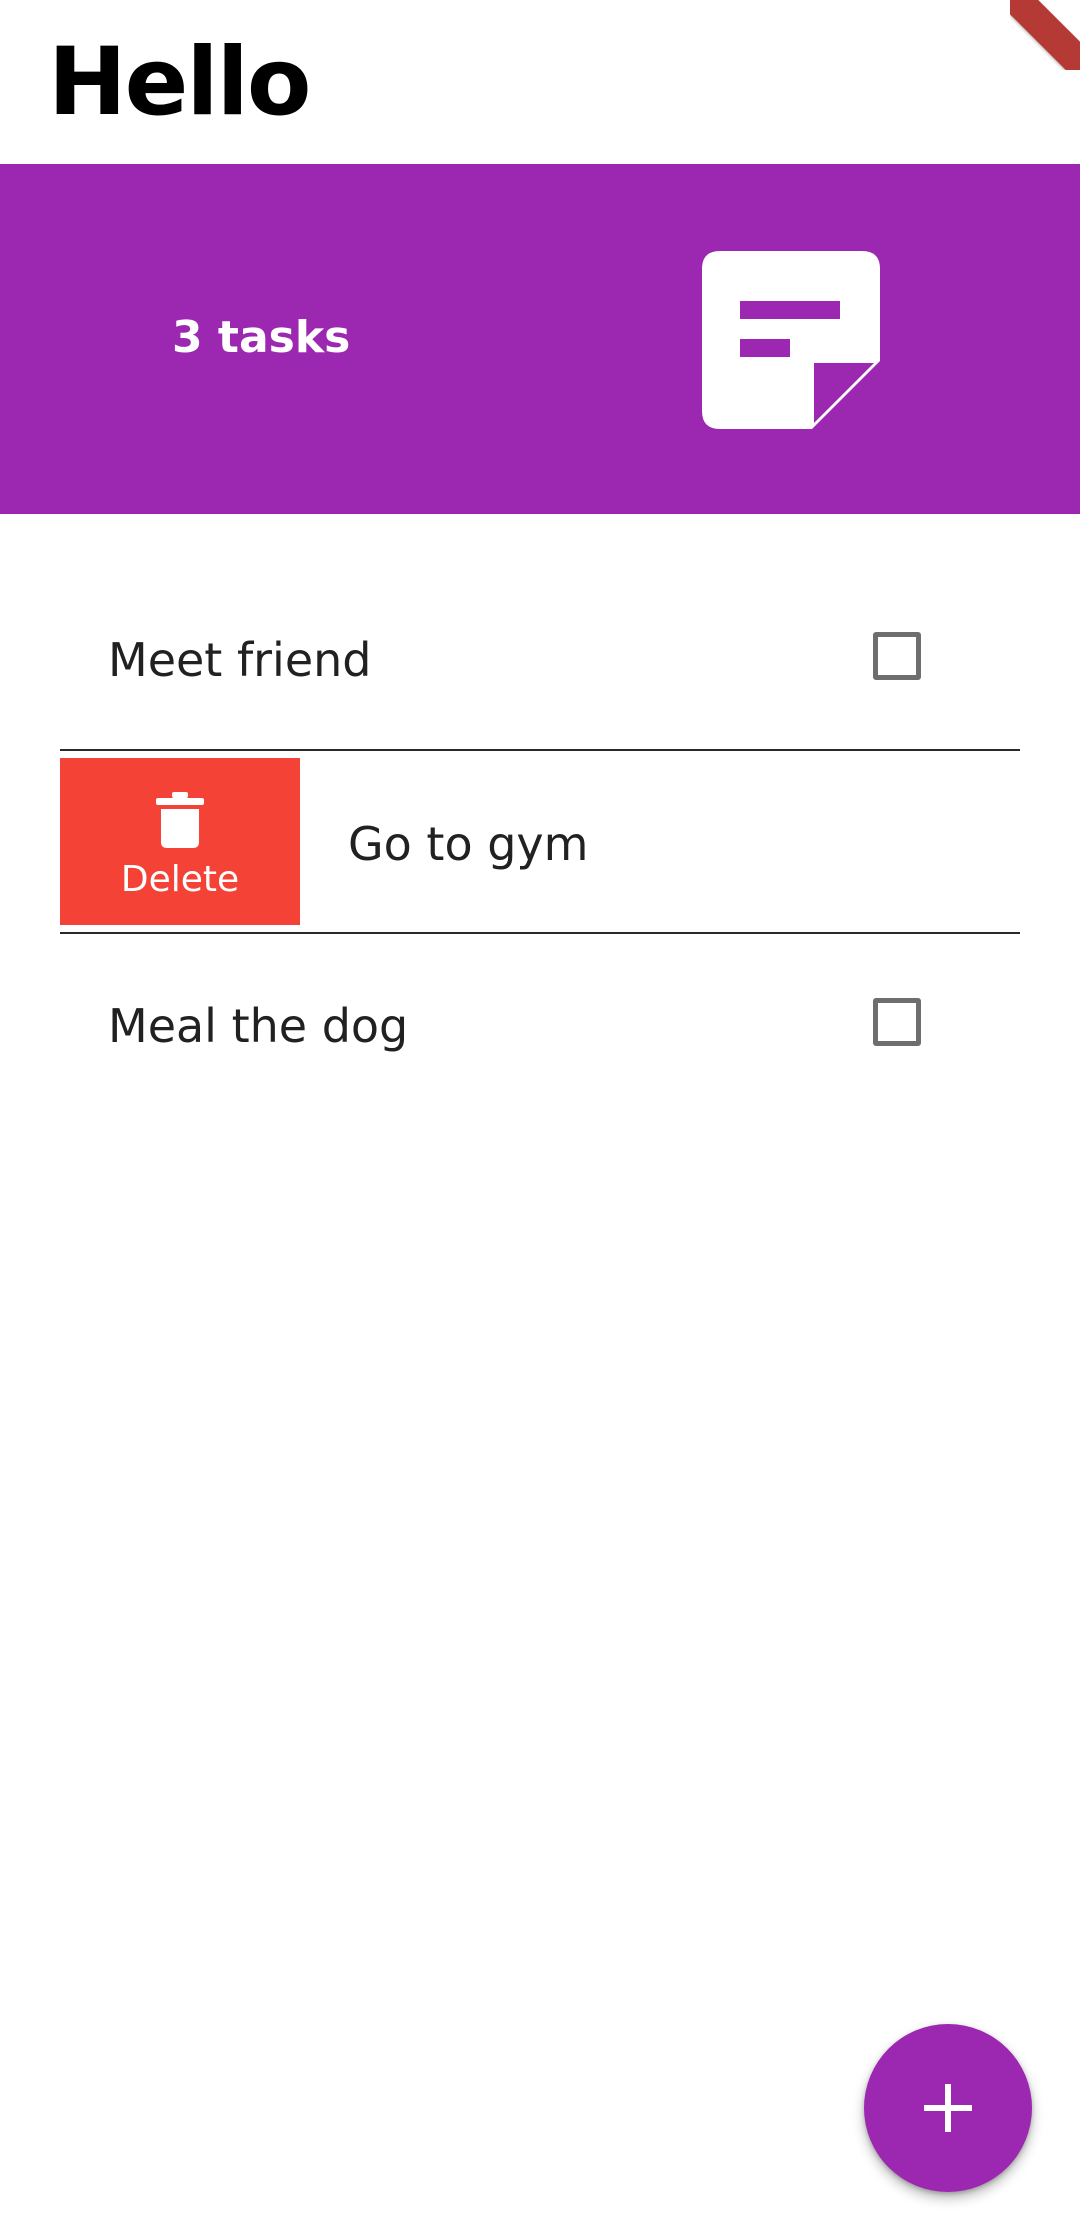 This screenshot has height=2239, width=1080. I want to click on task-item: Meal the dog, so click(540, 1025).